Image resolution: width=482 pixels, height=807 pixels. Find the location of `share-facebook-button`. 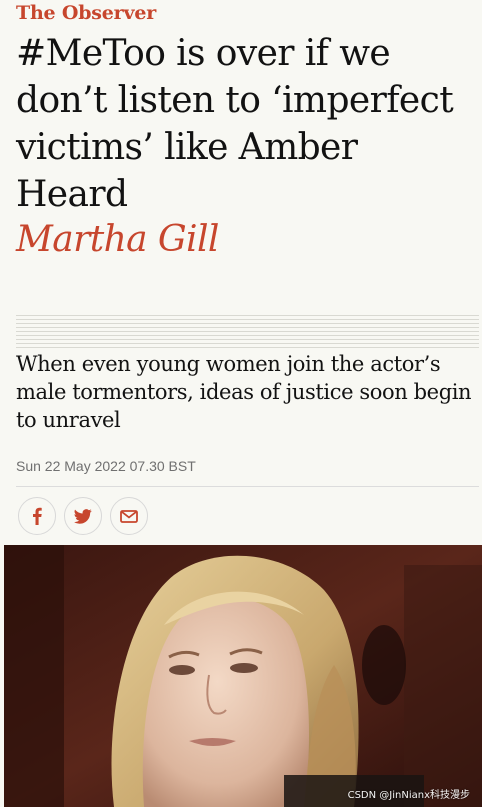

share-facebook-button is located at coordinates (37, 516).